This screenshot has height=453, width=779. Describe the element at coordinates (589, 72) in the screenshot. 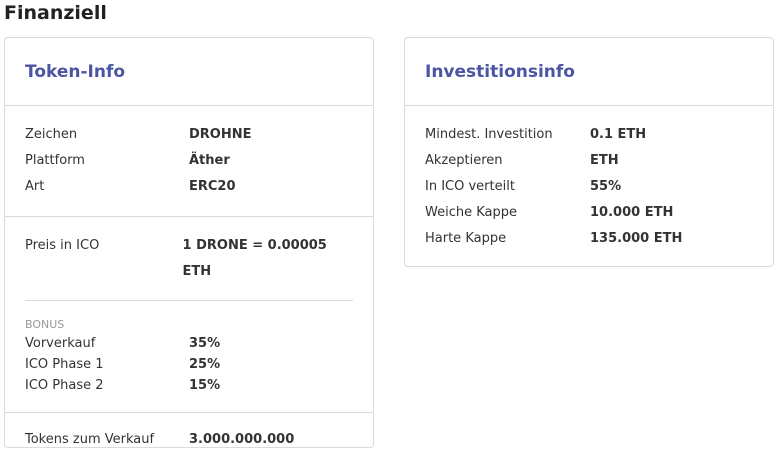

I see `investment-info-header: Investitionsinfo` at that location.